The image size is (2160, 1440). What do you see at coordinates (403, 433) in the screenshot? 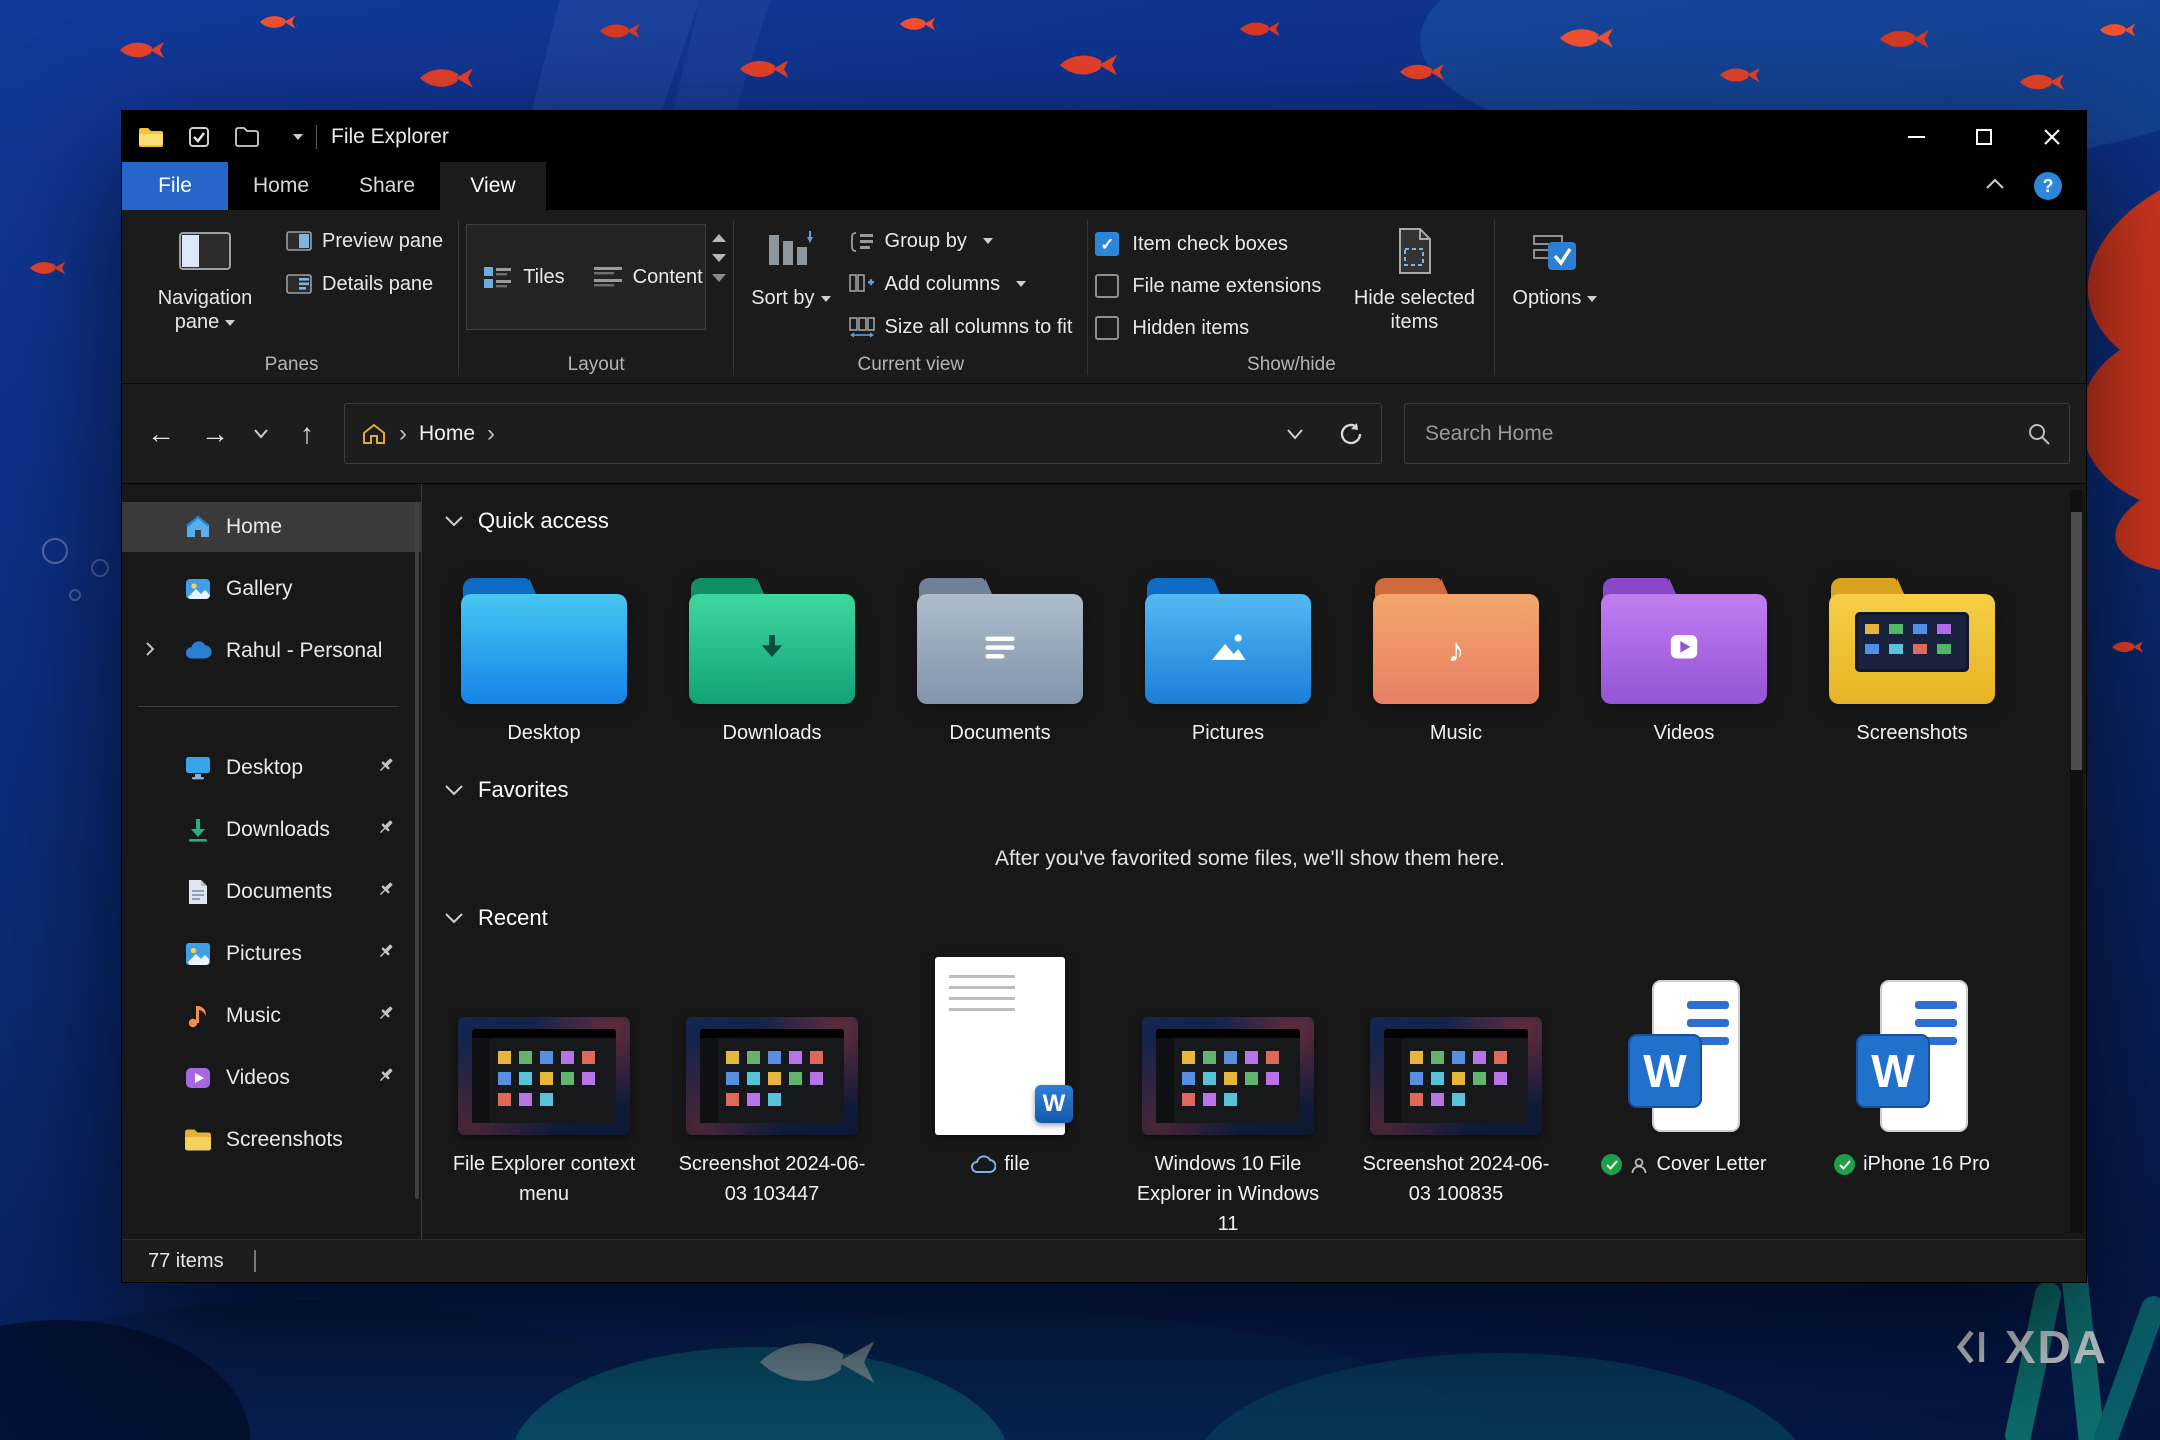
I see `breadcrumb-chevron: ›` at bounding box center [403, 433].